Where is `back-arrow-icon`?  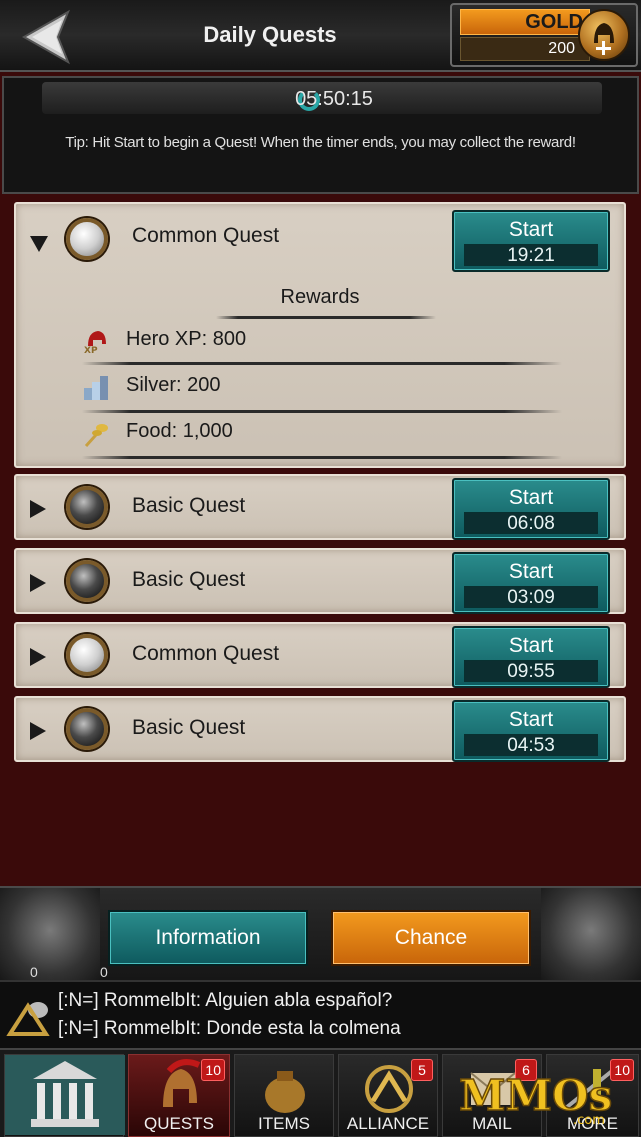
back-arrow-icon is located at coordinates (45, 37).